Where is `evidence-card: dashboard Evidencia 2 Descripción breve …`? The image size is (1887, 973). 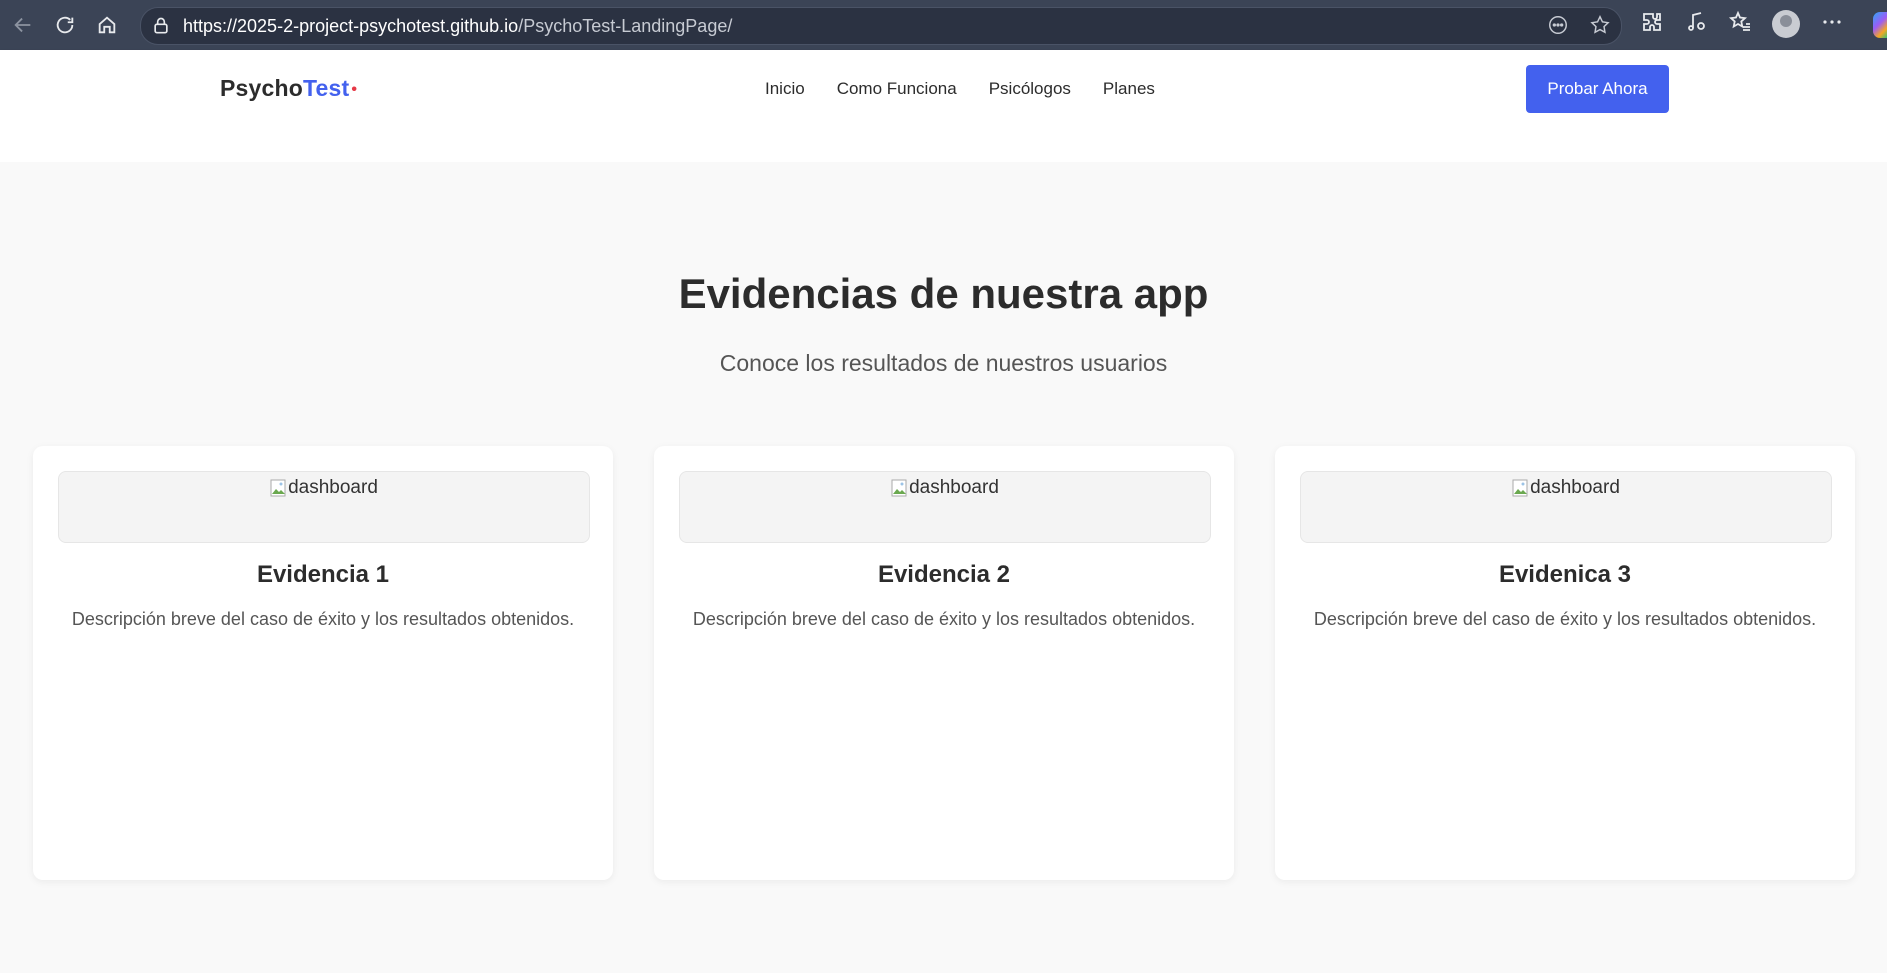
evidence-card: dashboard Evidencia 2 Descripción breve … is located at coordinates (944, 663).